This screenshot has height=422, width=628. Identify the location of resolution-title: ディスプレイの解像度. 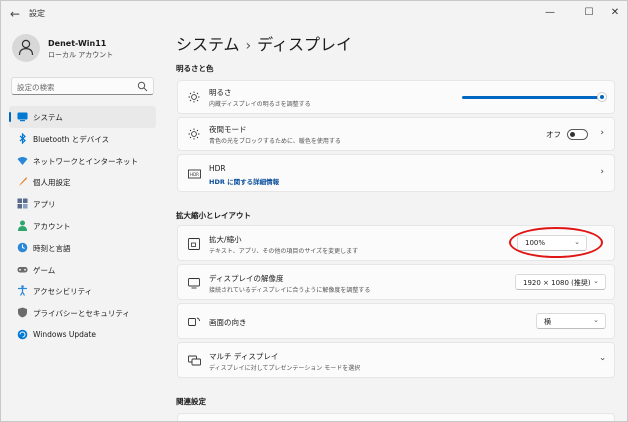
(246, 278).